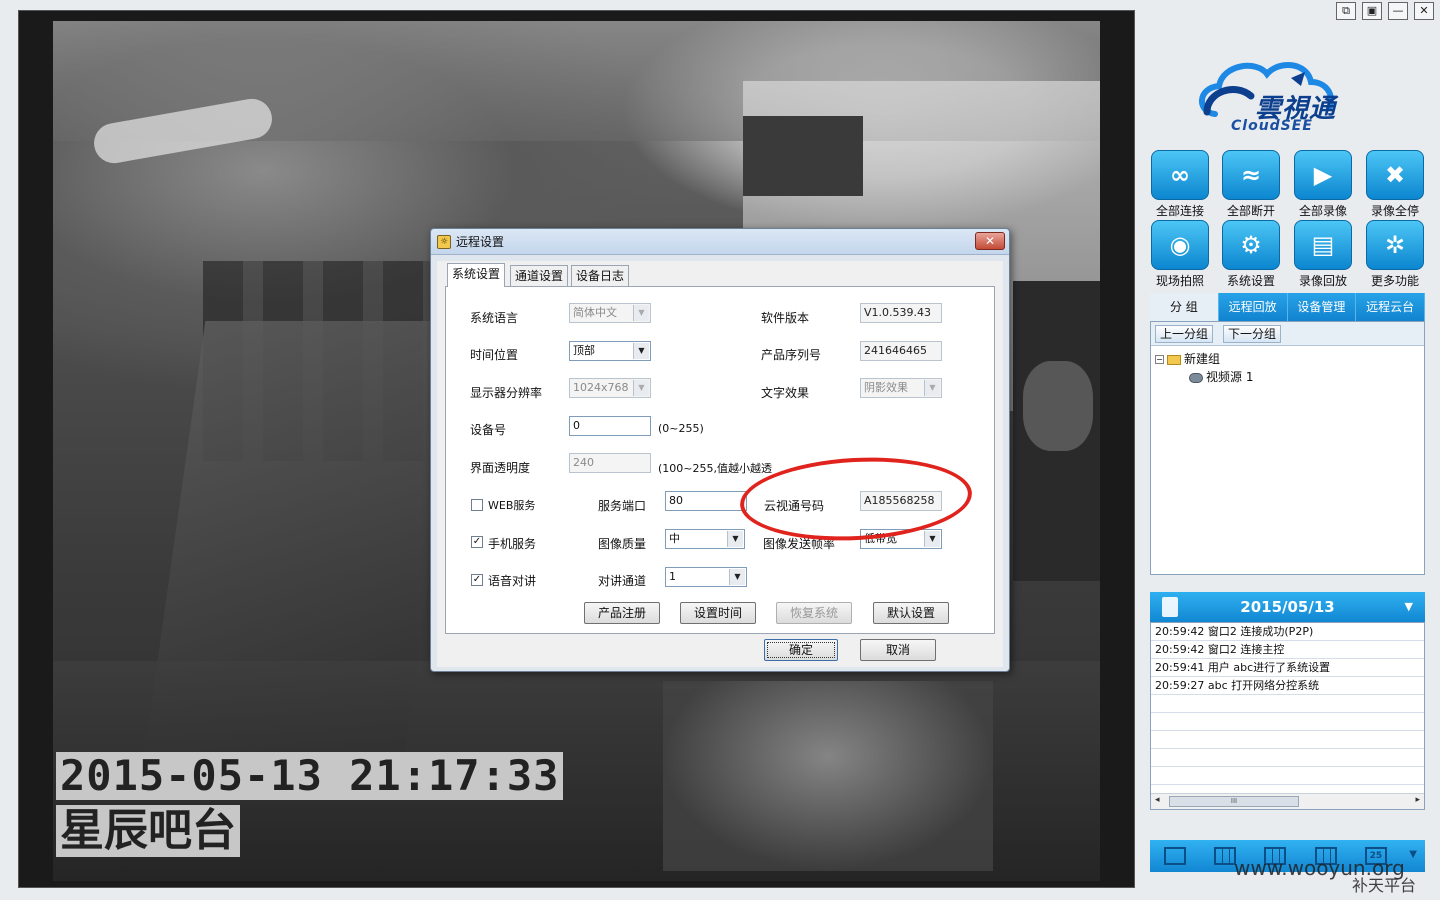 The height and width of the screenshot is (900, 1440). I want to click on folder-gear-glyph: ✲, so click(1395, 245).